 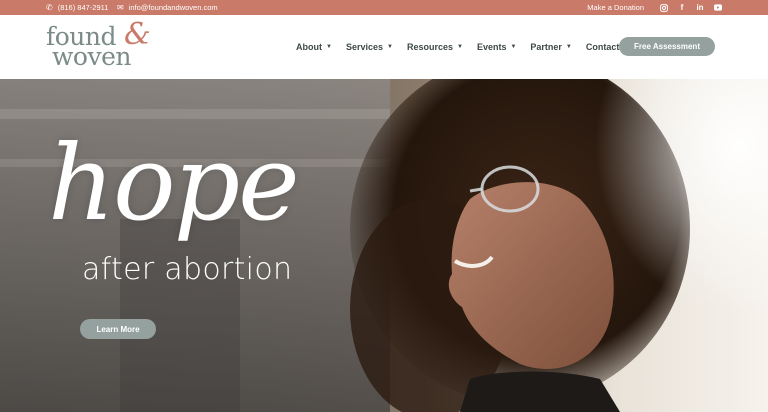 I want to click on nav-about-label: About, so click(x=309, y=47).